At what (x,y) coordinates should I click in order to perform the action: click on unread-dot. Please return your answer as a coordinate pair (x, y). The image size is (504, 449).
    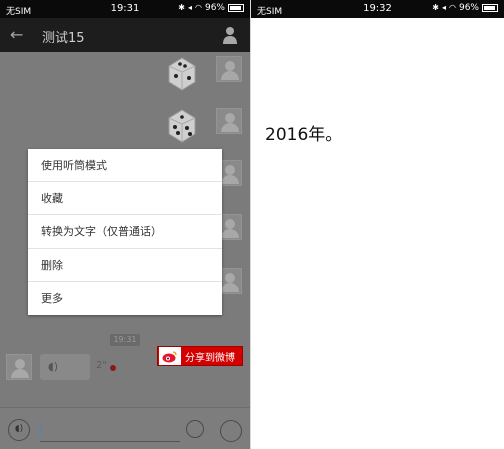
    Looking at the image, I should click on (113, 368).